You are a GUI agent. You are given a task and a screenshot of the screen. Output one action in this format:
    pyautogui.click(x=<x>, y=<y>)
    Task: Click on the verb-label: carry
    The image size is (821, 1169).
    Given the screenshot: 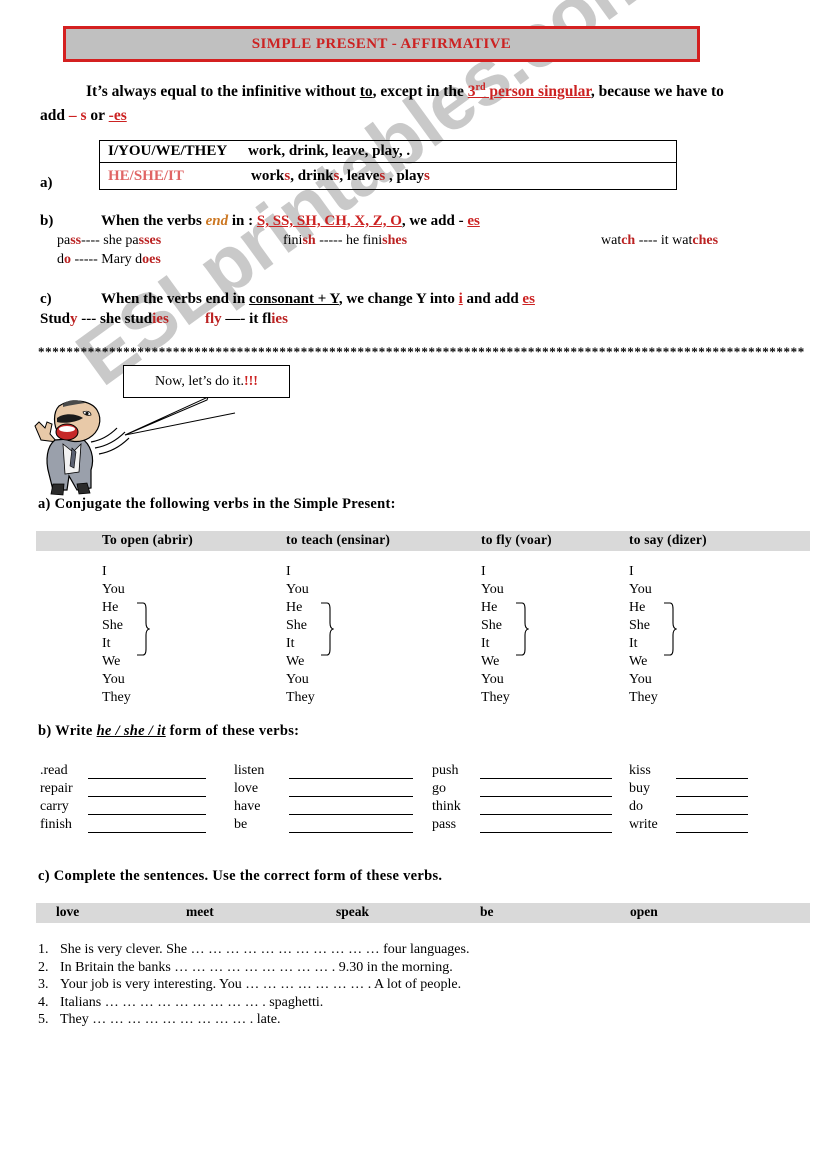 What is the action you would take?
    pyautogui.click(x=54, y=806)
    